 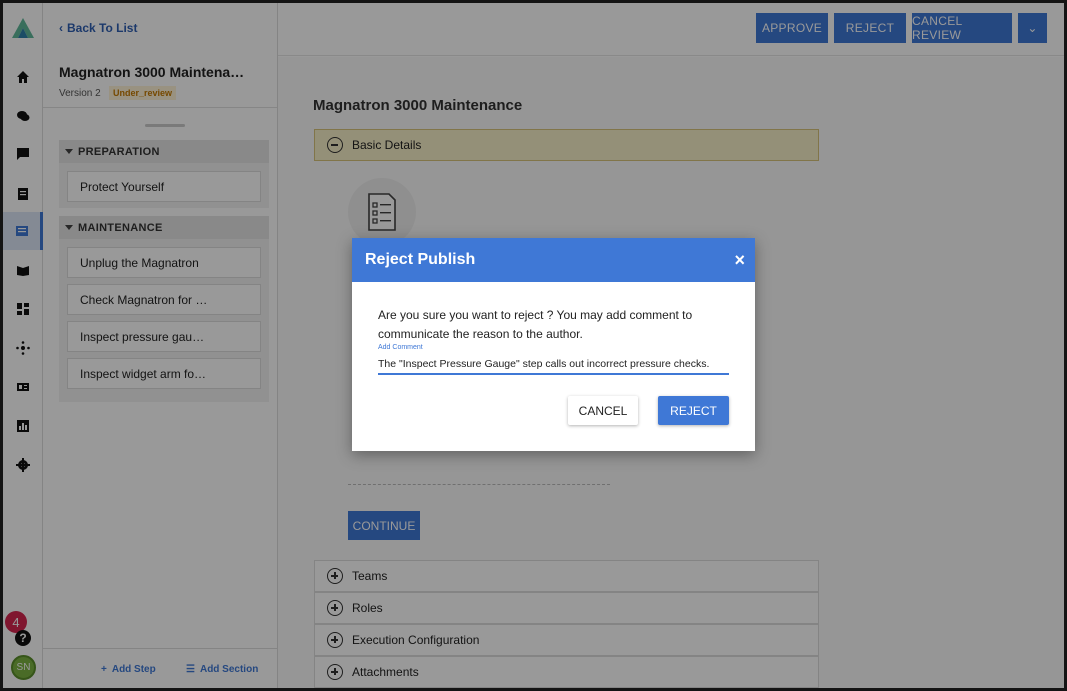 I want to click on cancel-button: CANCEL, so click(x=603, y=410).